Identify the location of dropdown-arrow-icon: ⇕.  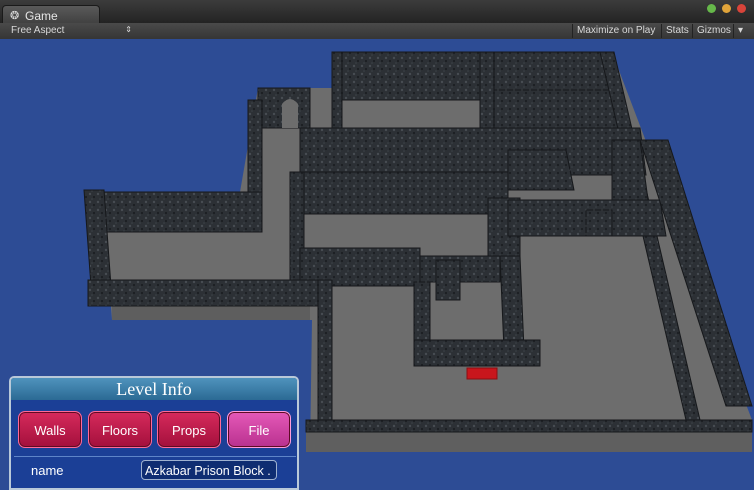
(128, 29).